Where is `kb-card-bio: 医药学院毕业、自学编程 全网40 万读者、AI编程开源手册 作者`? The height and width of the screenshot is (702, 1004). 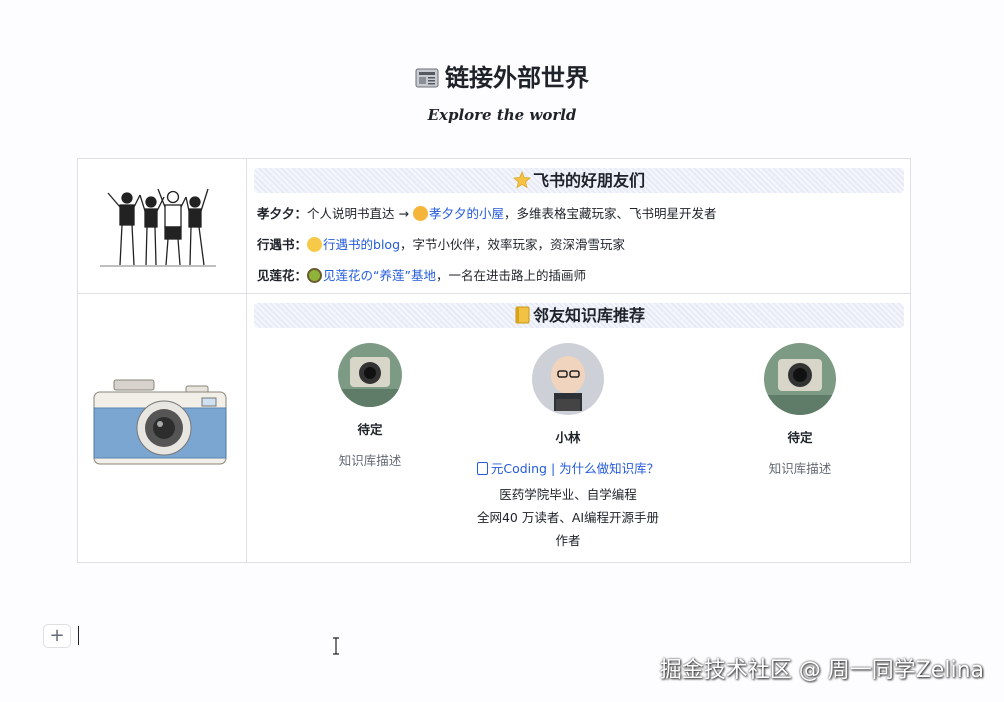
kb-card-bio: 医药学院毕业、自学编程 全网40 万读者、AI编程开源手册 作者 is located at coordinates (568, 517).